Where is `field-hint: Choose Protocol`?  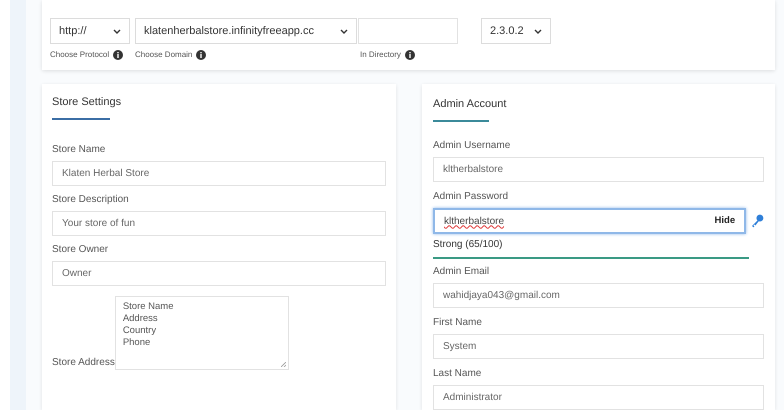 field-hint: Choose Protocol is located at coordinates (80, 55).